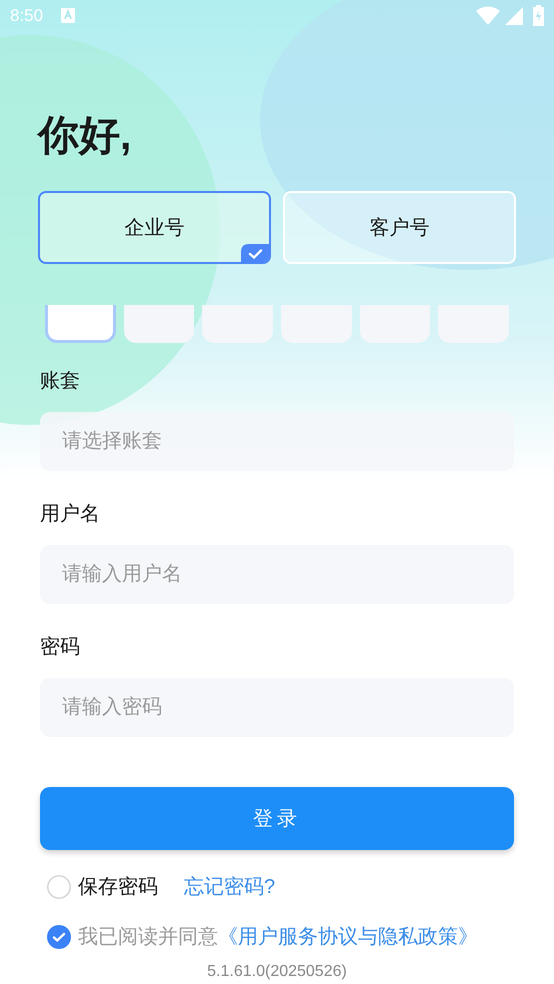  Describe the element at coordinates (255, 253) in the screenshot. I see `selected-check-icon` at that location.